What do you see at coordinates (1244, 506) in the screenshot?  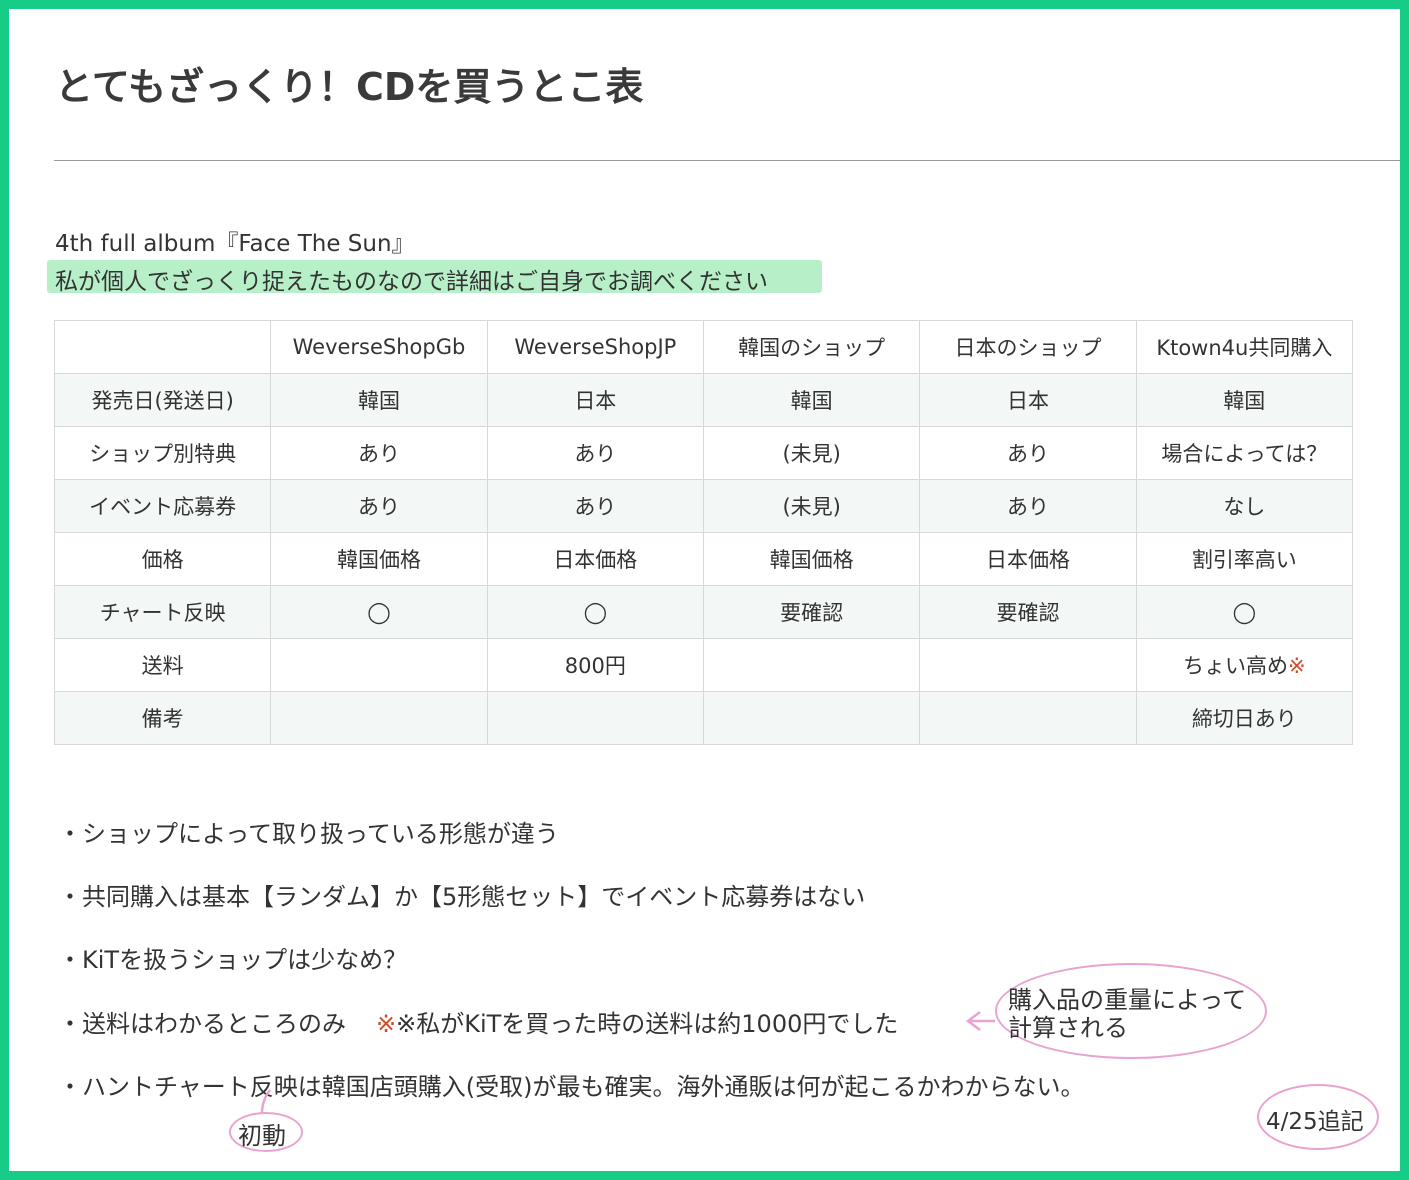 I see `table-cell: なし` at bounding box center [1244, 506].